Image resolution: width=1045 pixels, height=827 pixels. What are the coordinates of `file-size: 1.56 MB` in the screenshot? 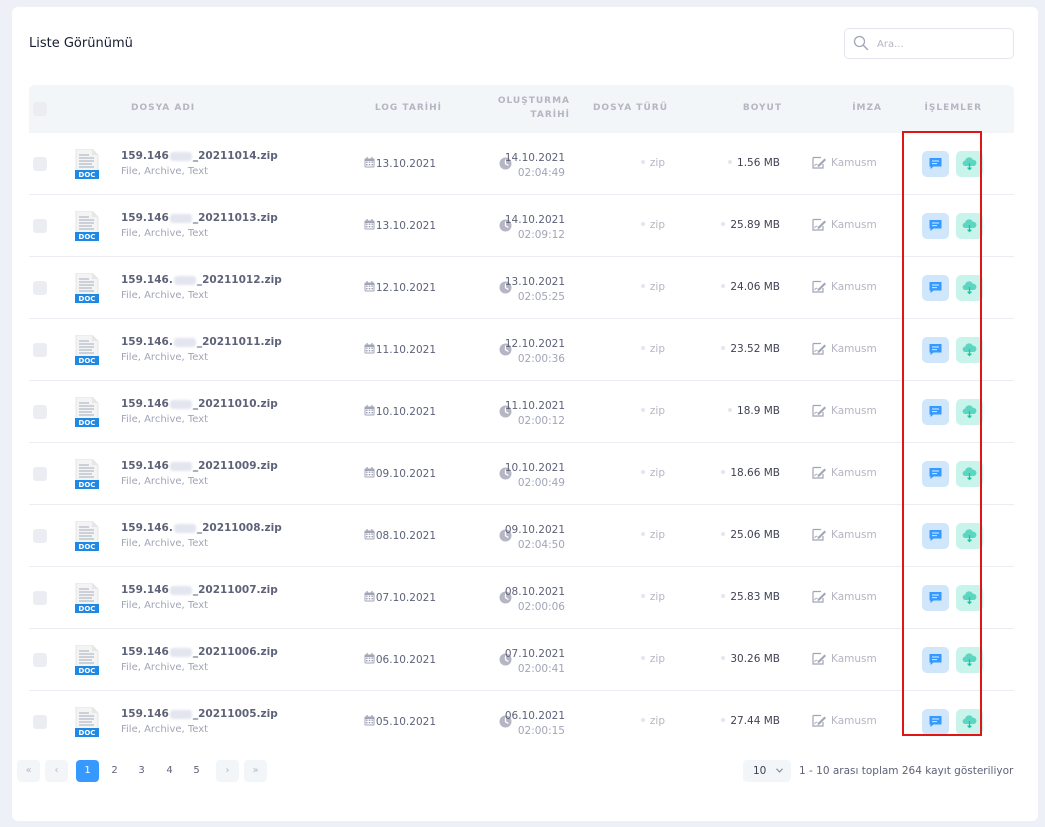 It's located at (754, 163).